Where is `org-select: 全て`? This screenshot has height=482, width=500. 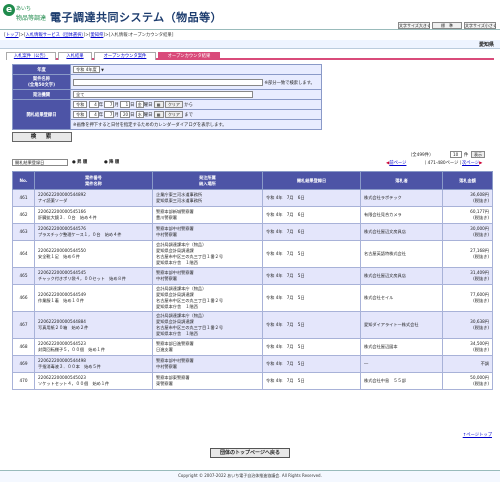
org-select: 全て is located at coordinates (163, 94).